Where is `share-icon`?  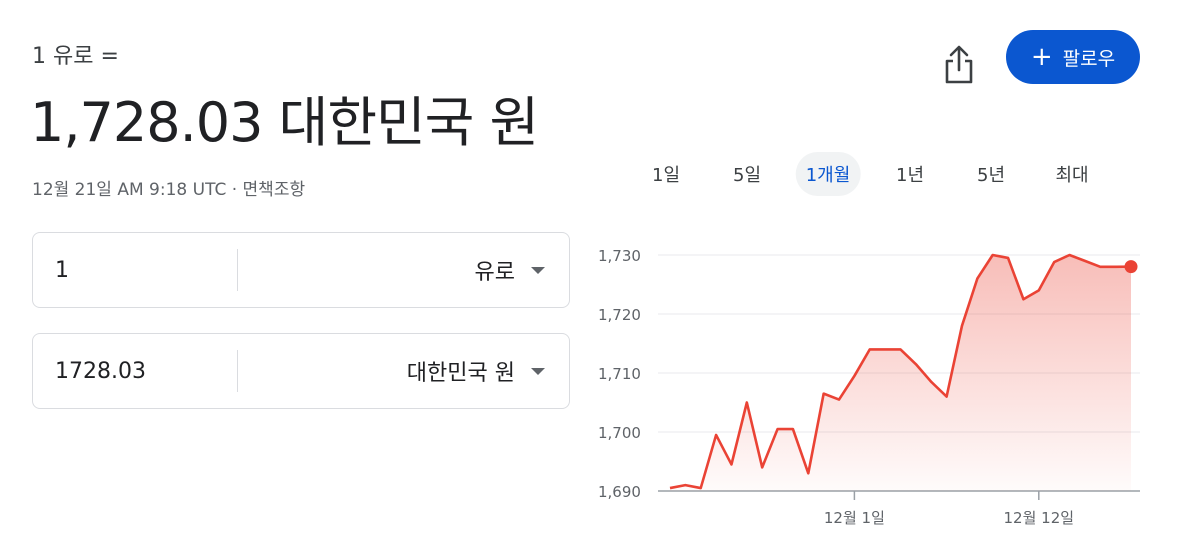 share-icon is located at coordinates (959, 64).